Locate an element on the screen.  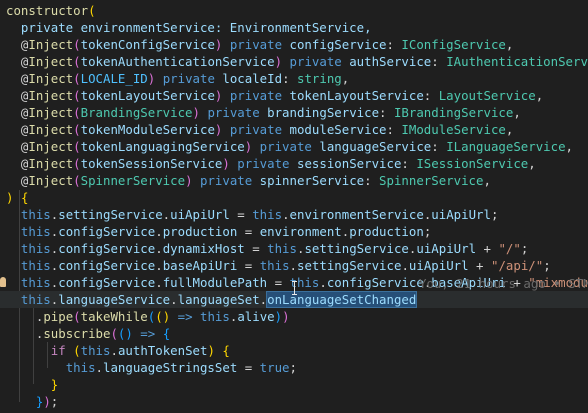
code-token: "/" is located at coordinates (509, 248).